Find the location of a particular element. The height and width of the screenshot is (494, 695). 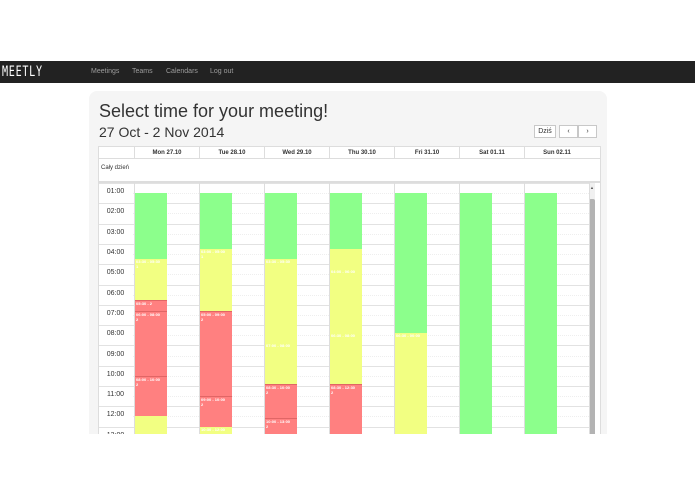

availability-block-partial: 10:30 - 12:00 is located at coordinates (216, 430).